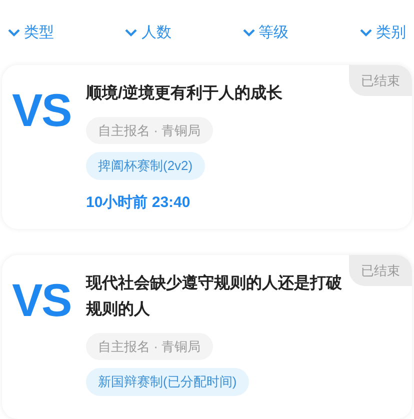  I want to click on format-tag: 新国辩赛制(已分配时间), so click(167, 382).